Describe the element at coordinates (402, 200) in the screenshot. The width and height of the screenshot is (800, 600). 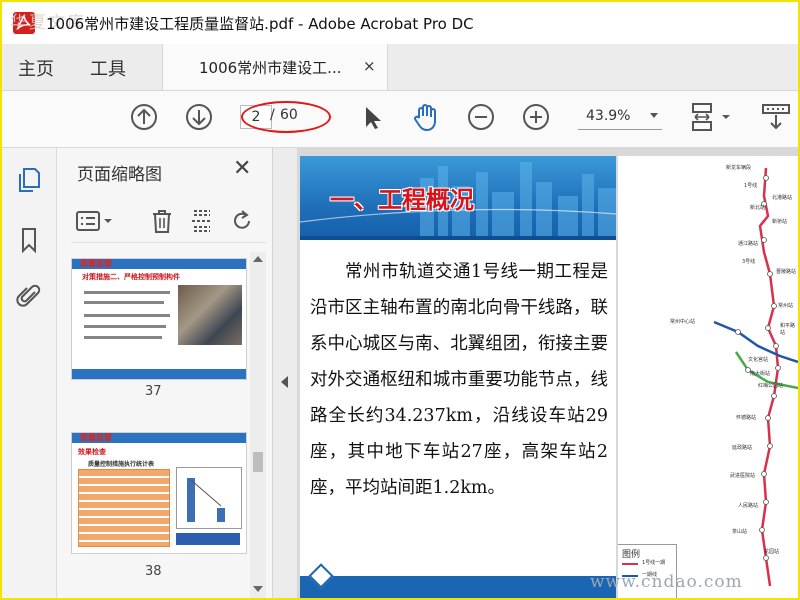
I see `section-heading: 一、工程概况` at that location.